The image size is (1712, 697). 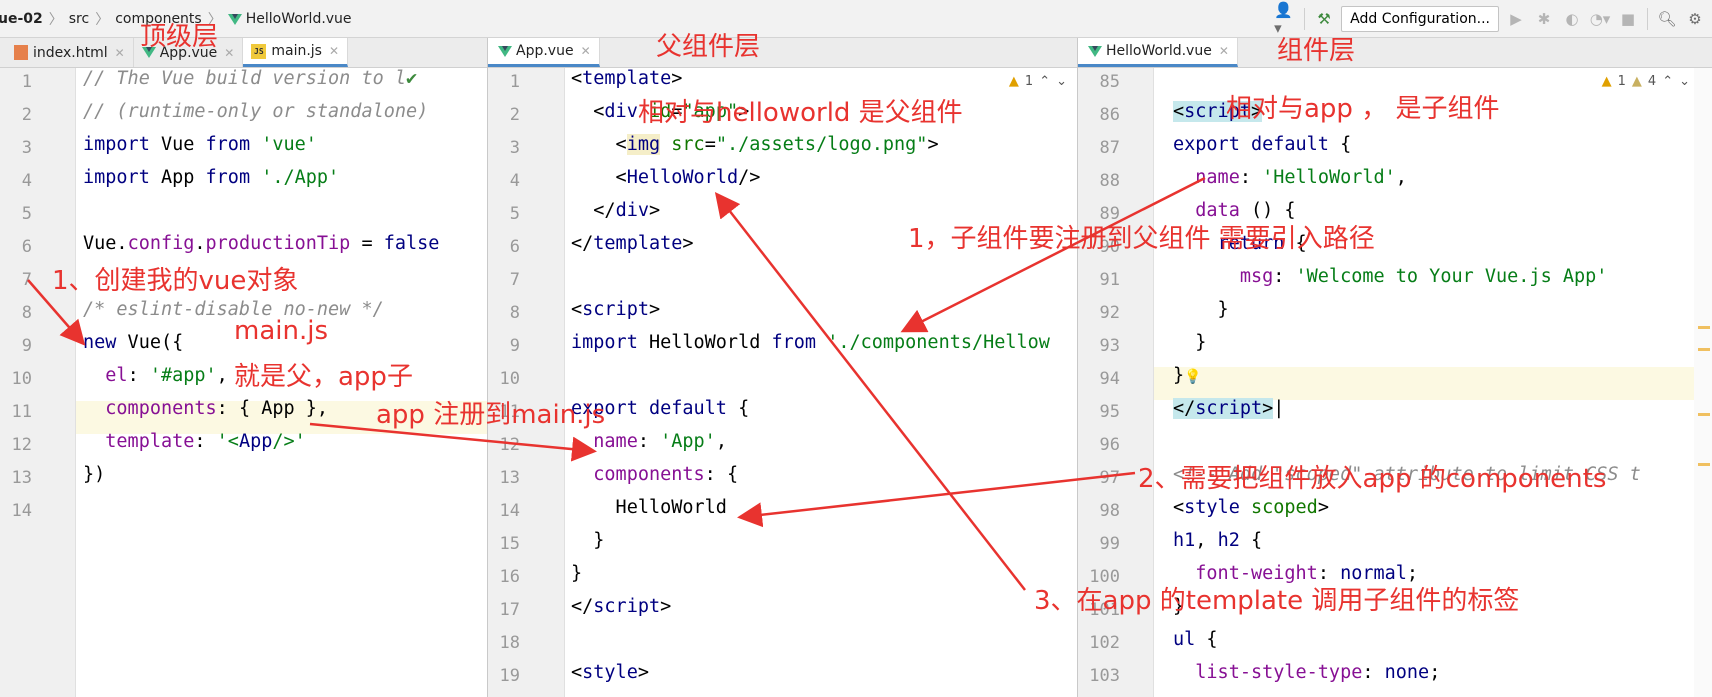 What do you see at coordinates (1109, 313) in the screenshot?
I see `line-number: 92` at bounding box center [1109, 313].